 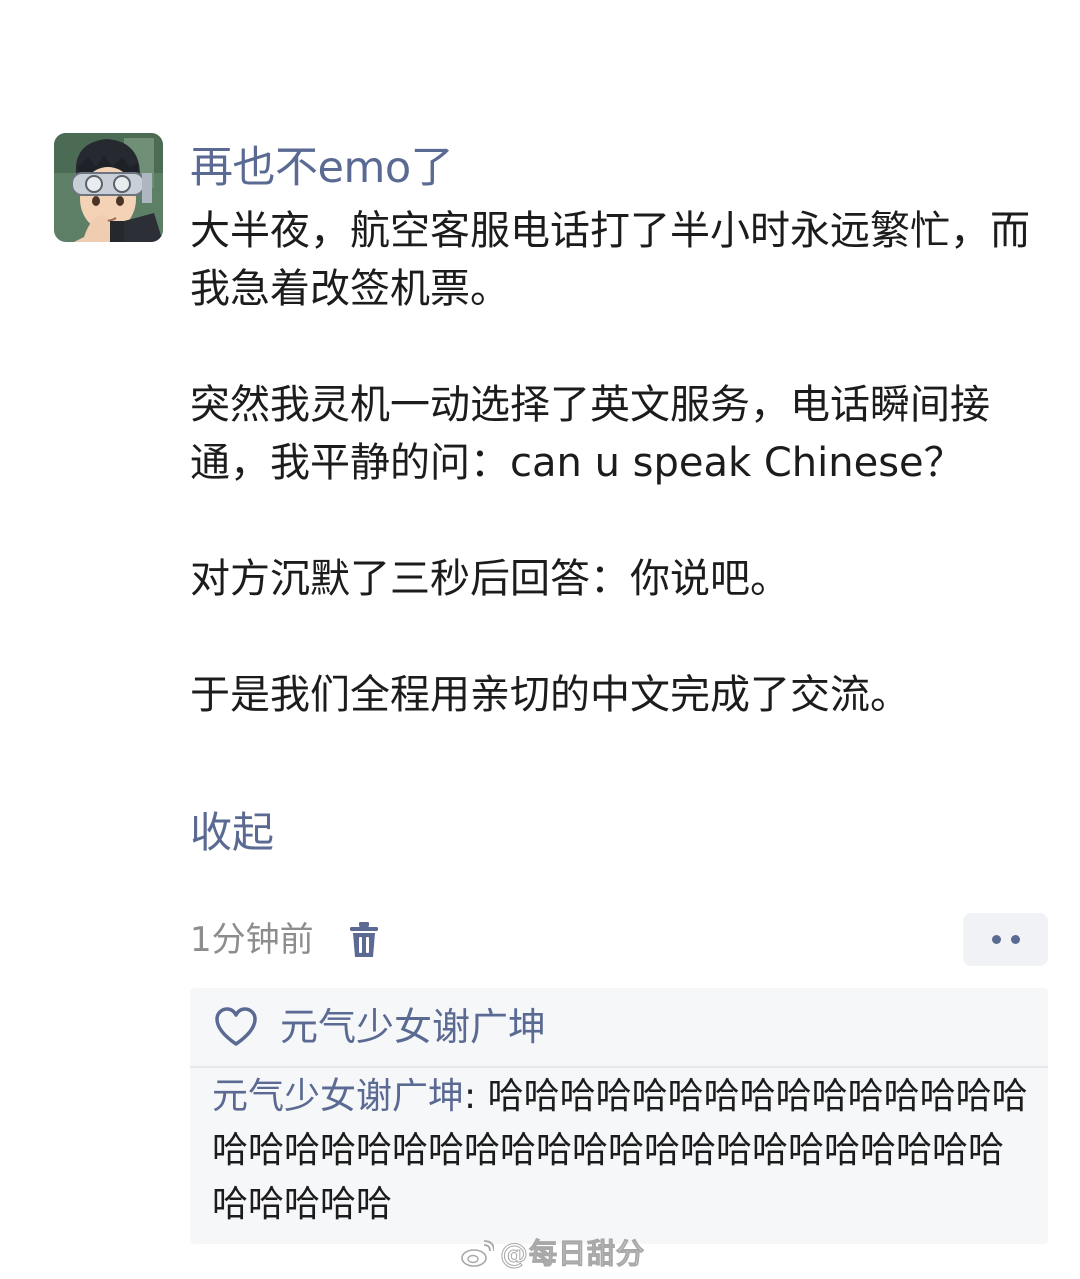 What do you see at coordinates (322, 168) in the screenshot?
I see `username: 再也不emo了` at bounding box center [322, 168].